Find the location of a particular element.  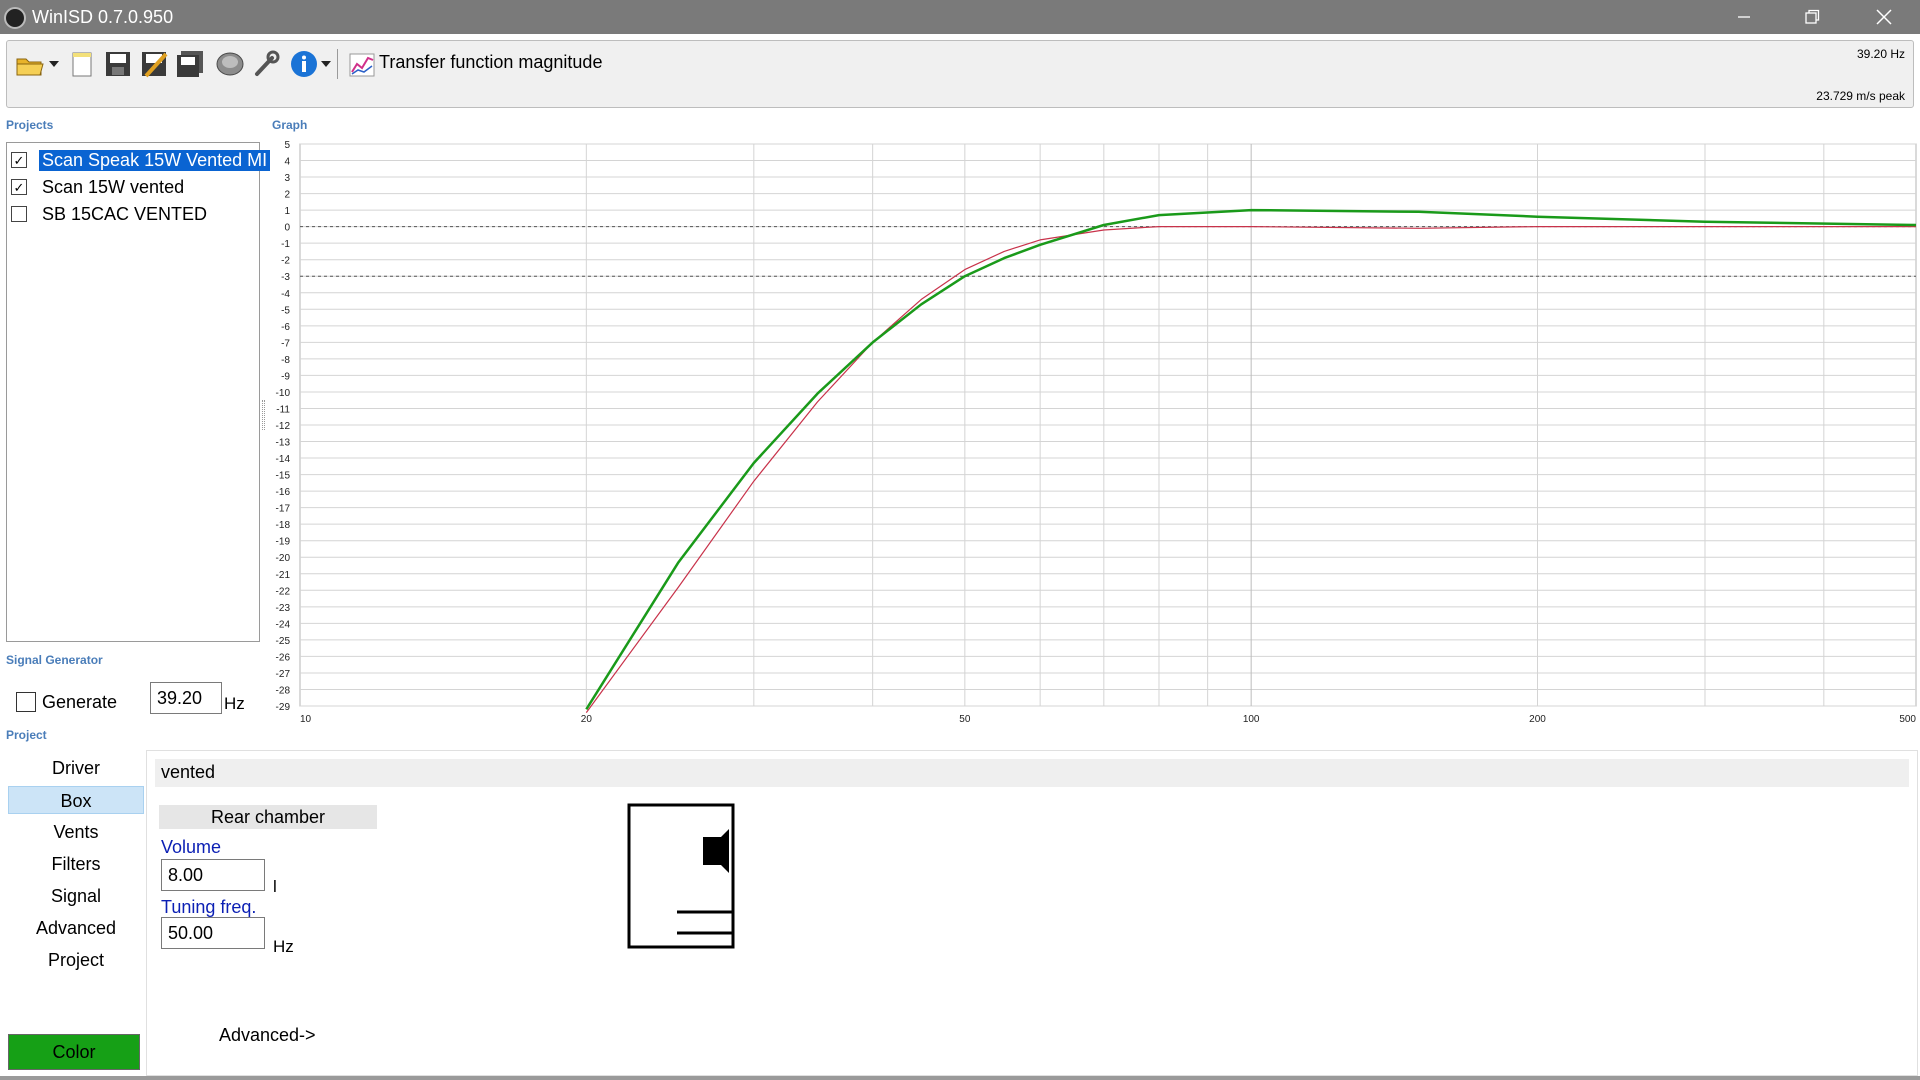

y-tick-label: -22 is located at coordinates (283, 591).